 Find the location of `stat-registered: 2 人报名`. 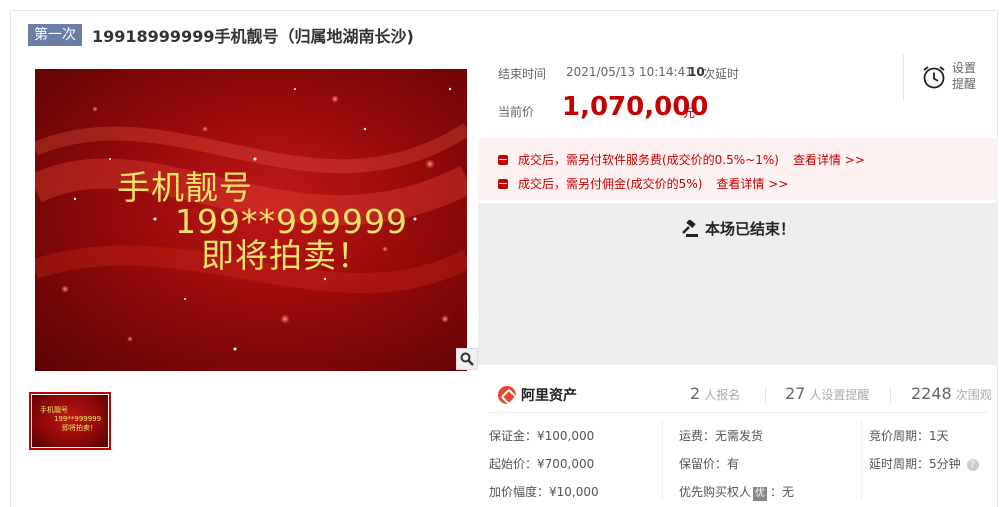

stat-registered: 2 人报名 is located at coordinates (715, 393).